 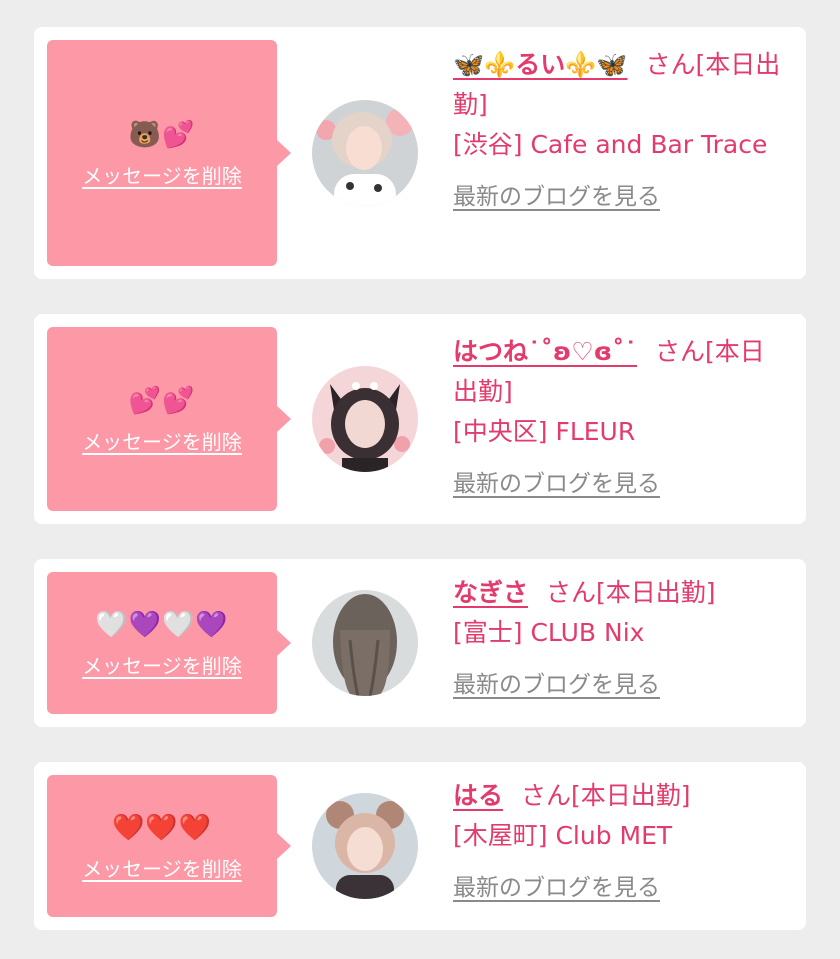 What do you see at coordinates (169, 153) in the screenshot?
I see `message-bubble: 🐻💕 メッセージを削除` at bounding box center [169, 153].